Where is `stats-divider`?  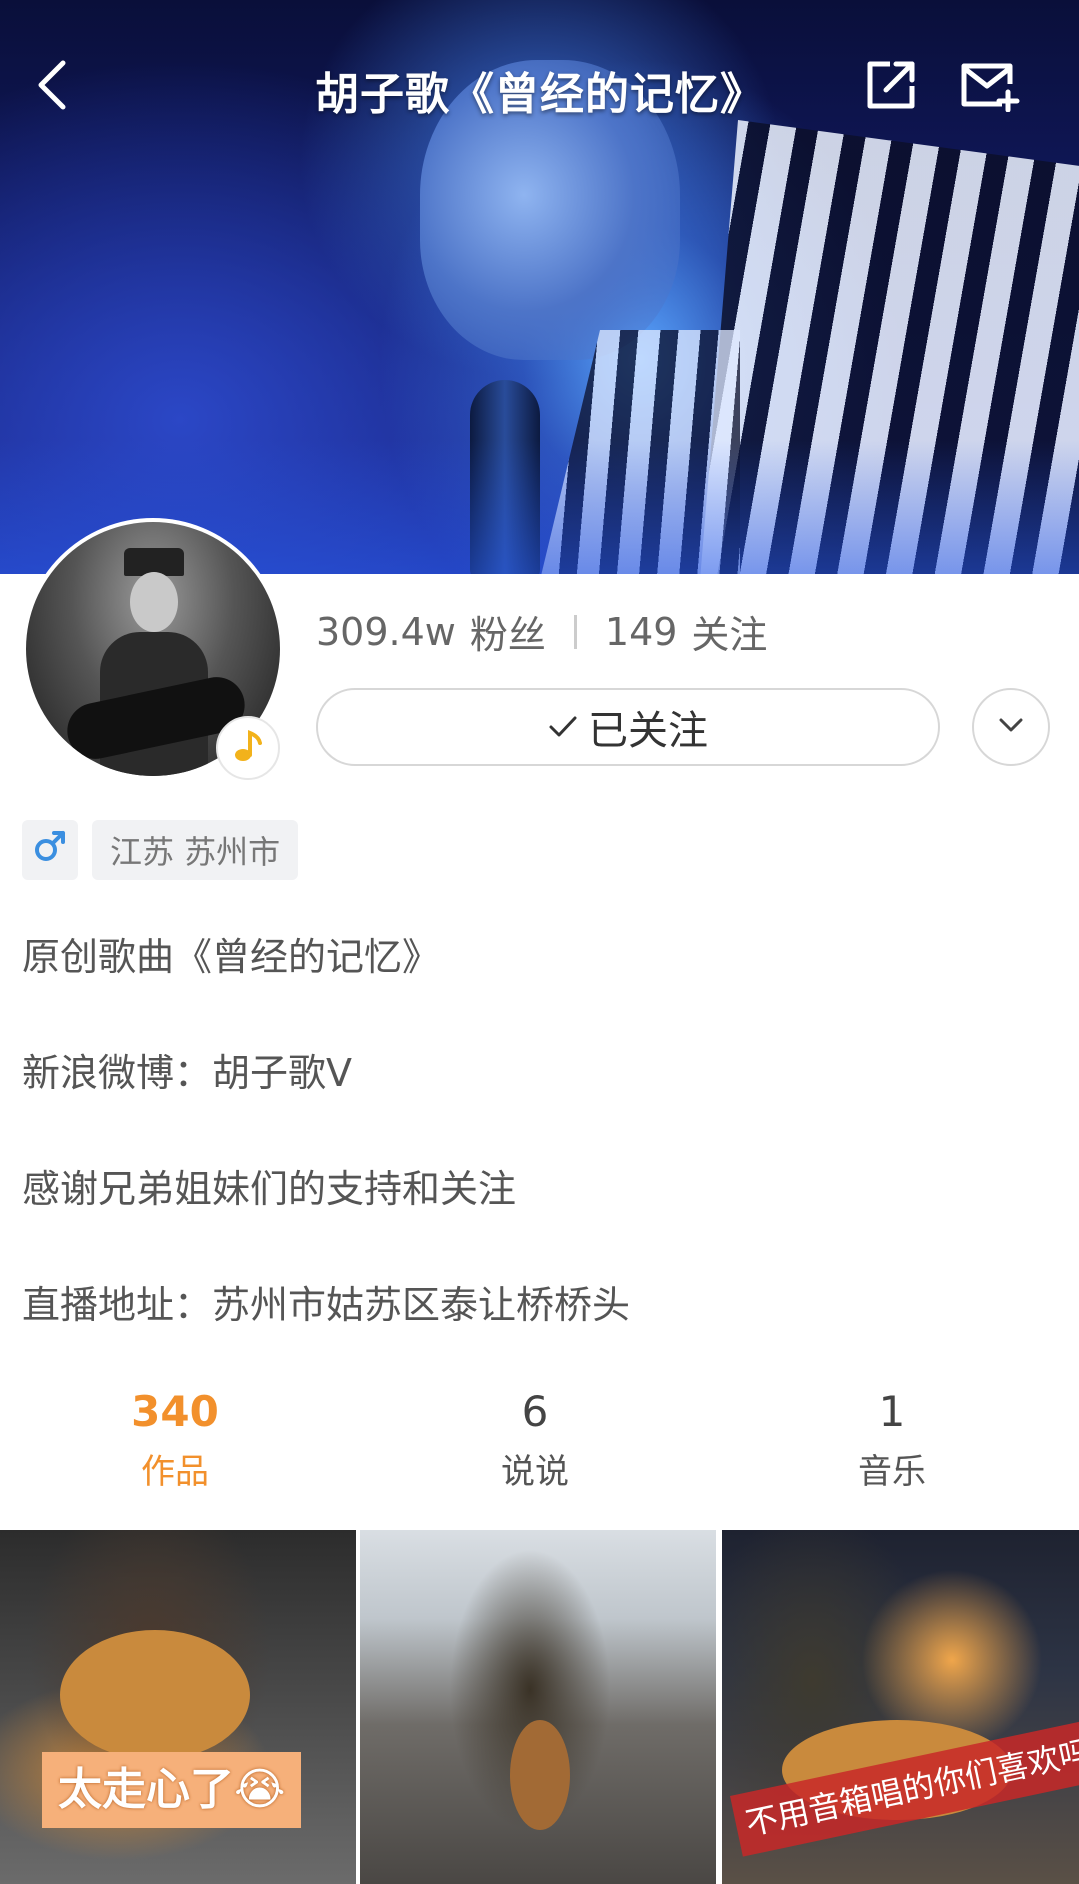
stats-divider is located at coordinates (575, 631).